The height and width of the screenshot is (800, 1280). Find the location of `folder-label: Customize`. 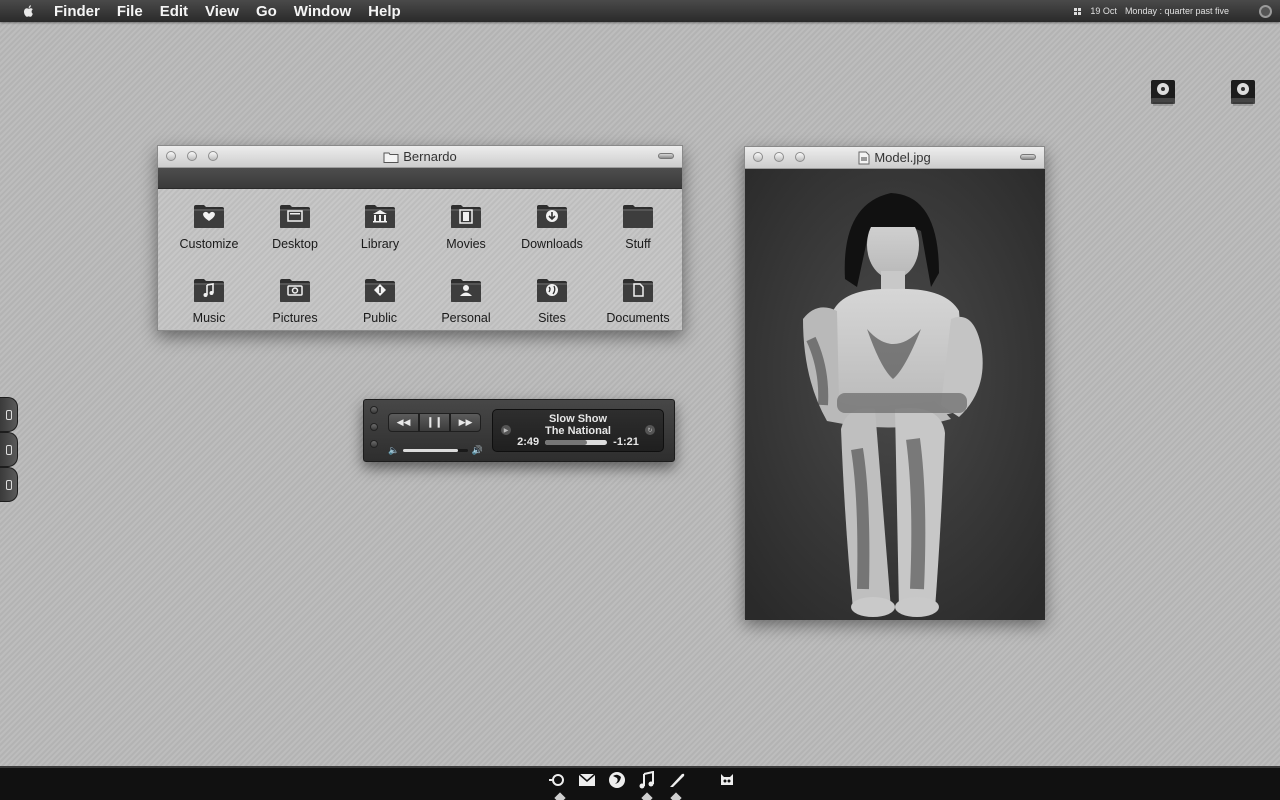

folder-label: Customize is located at coordinates (209, 244).